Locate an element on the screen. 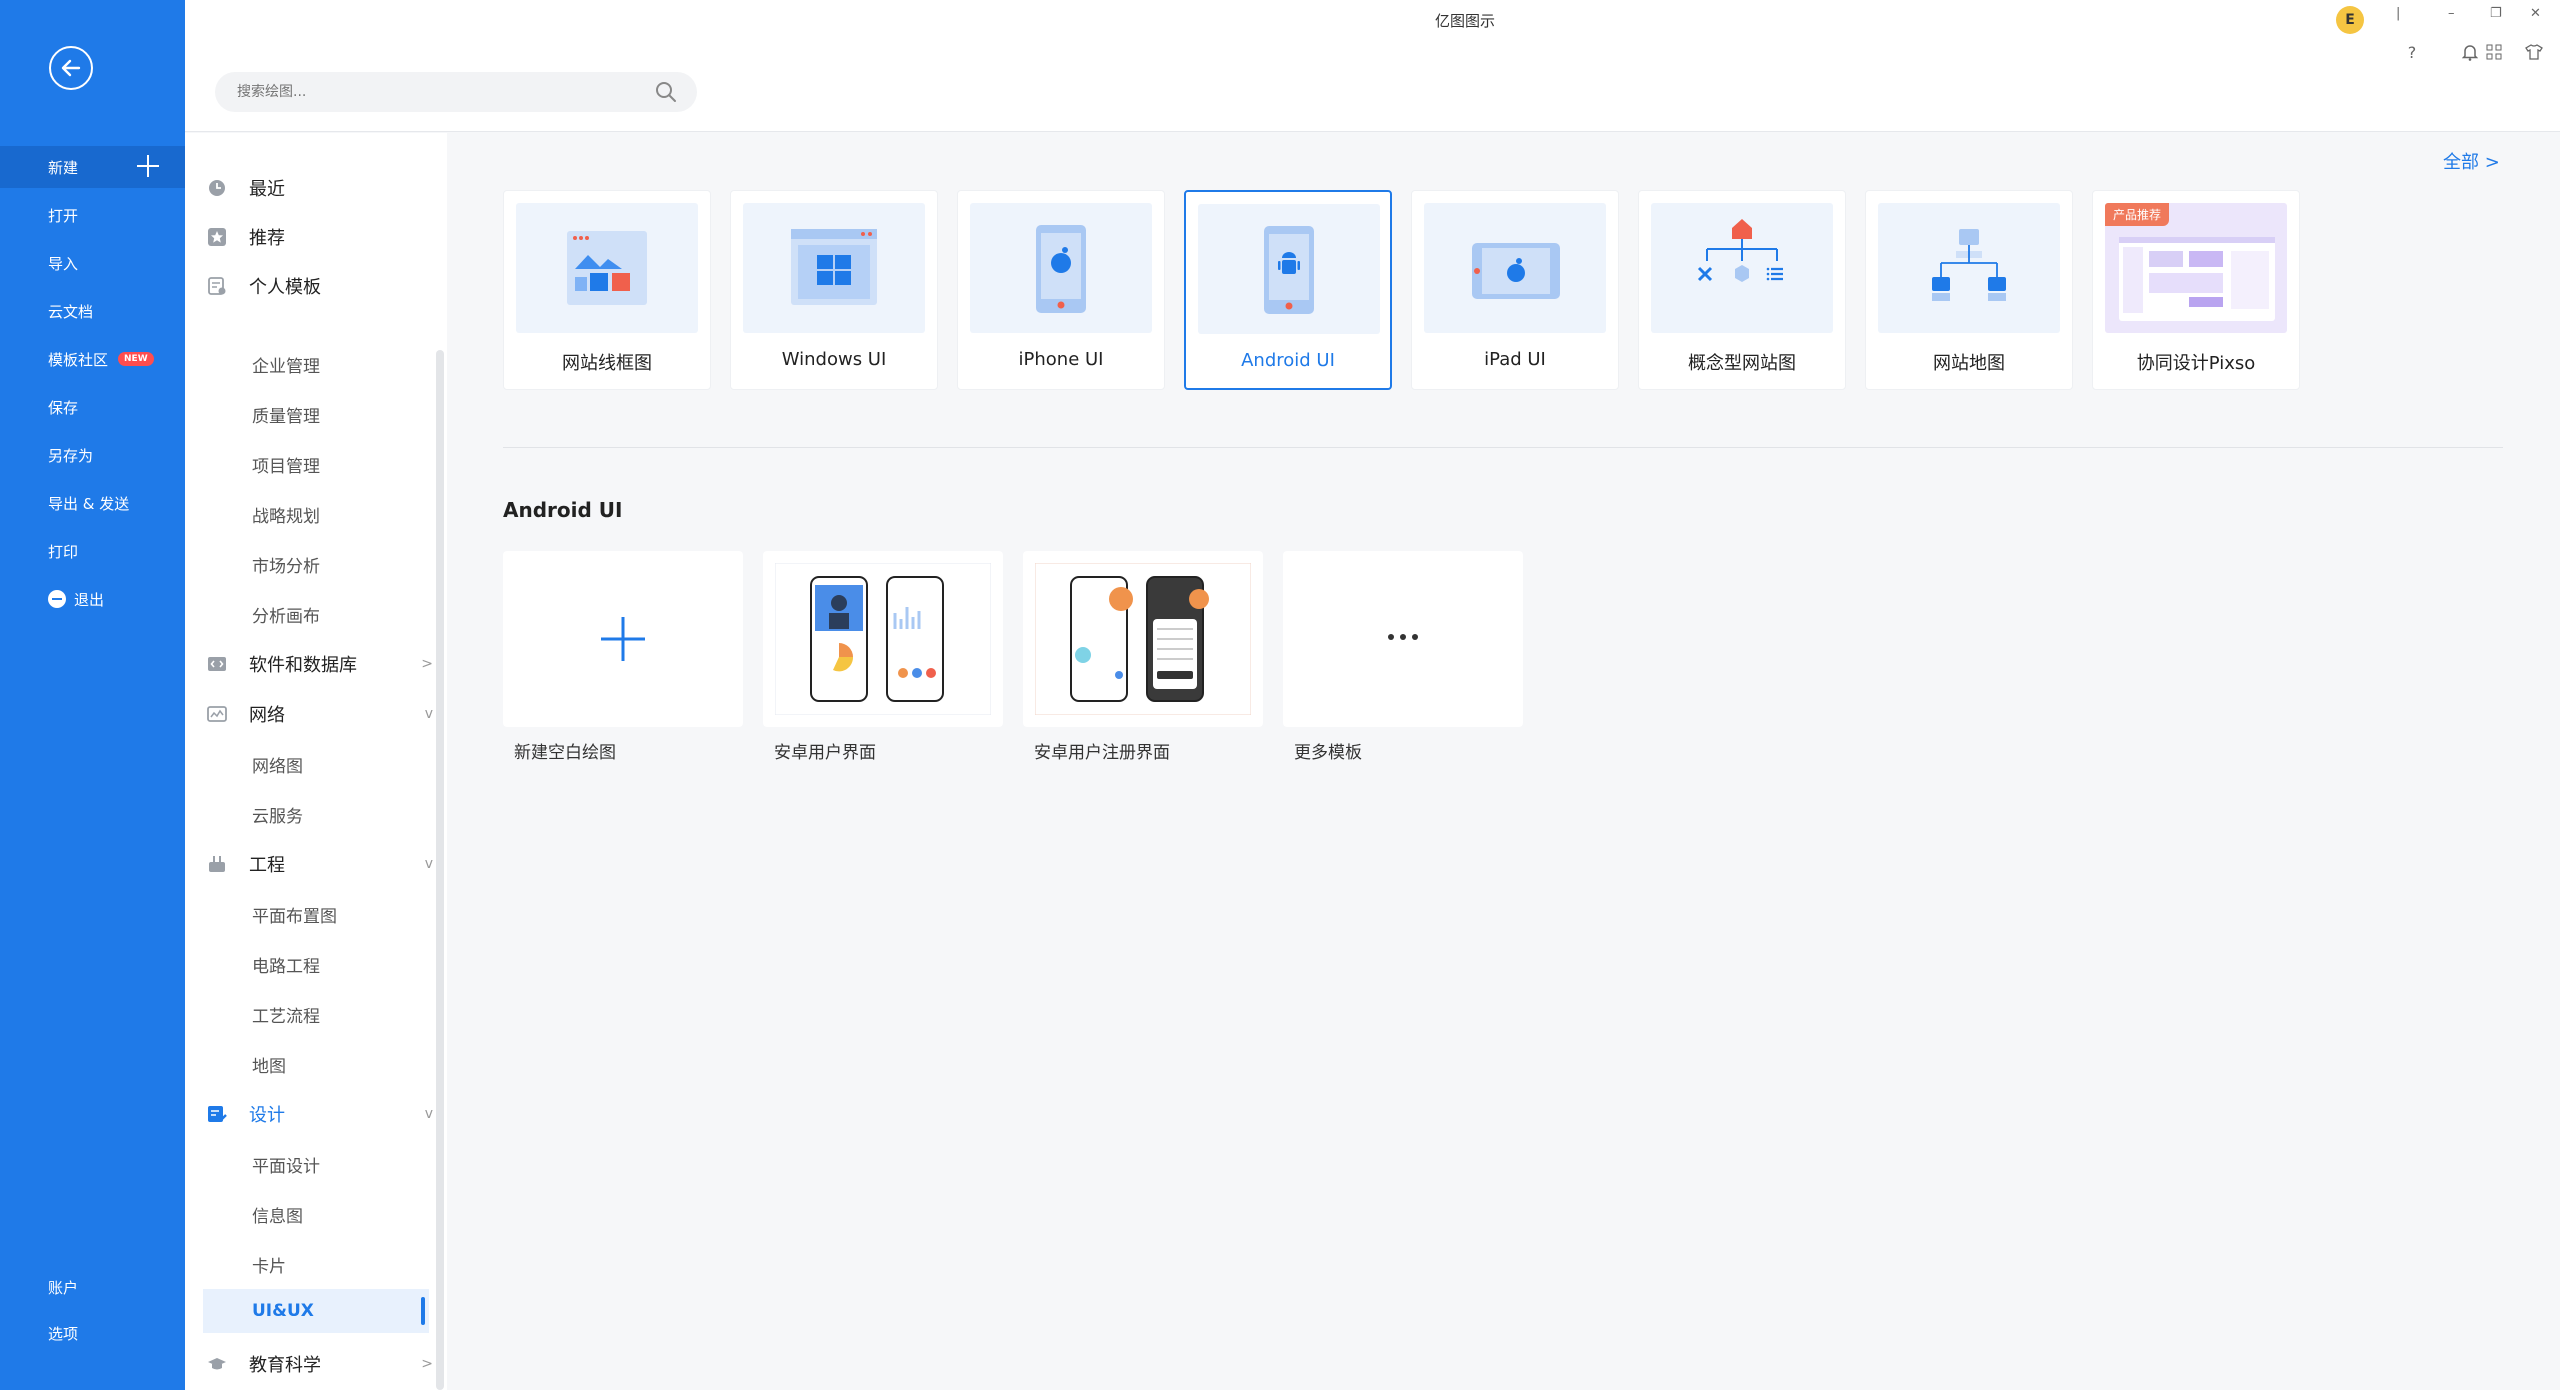 The width and height of the screenshot is (2560, 1390). promo-badge: 产品推荐 is located at coordinates (2137, 214).